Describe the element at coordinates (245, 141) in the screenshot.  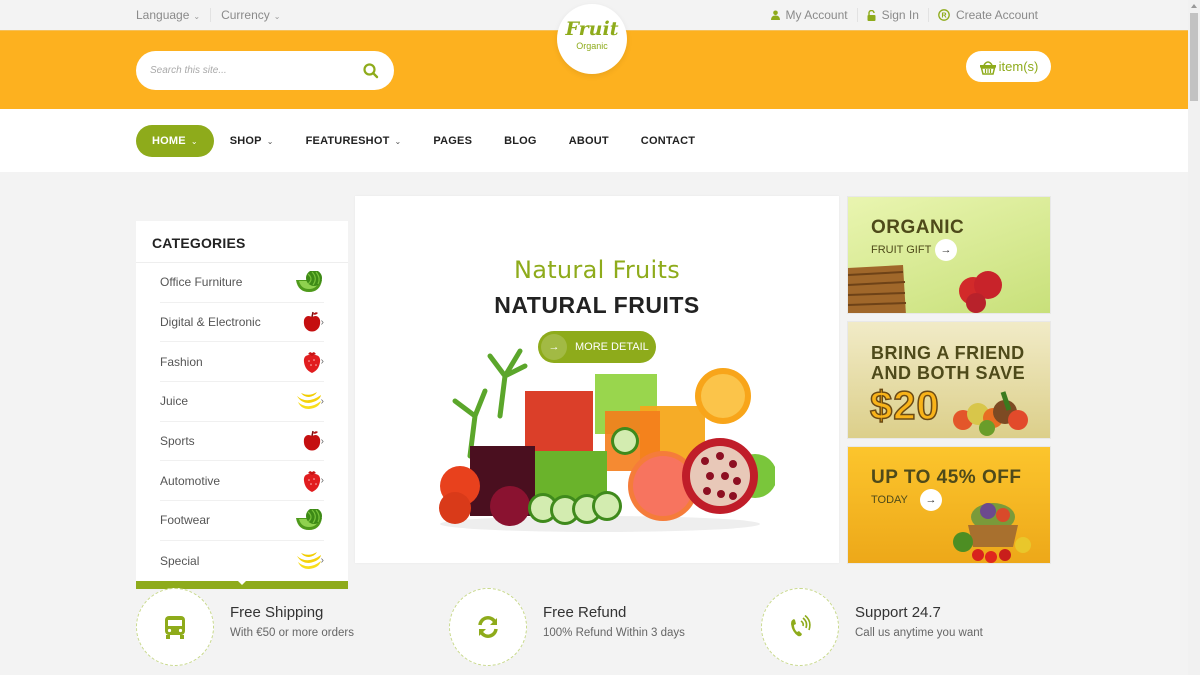
I see `nav-label: SHOP` at that location.